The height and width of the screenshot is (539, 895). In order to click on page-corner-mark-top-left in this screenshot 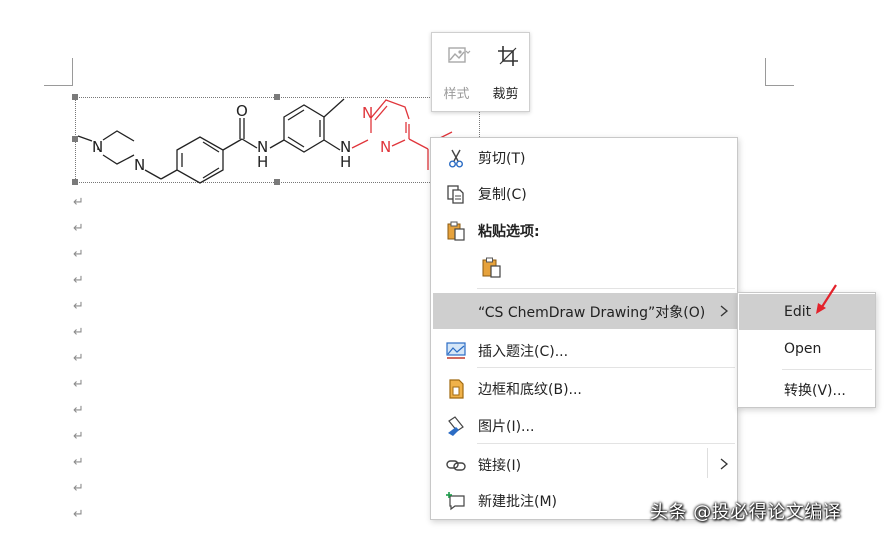, I will do `click(58, 72)`.